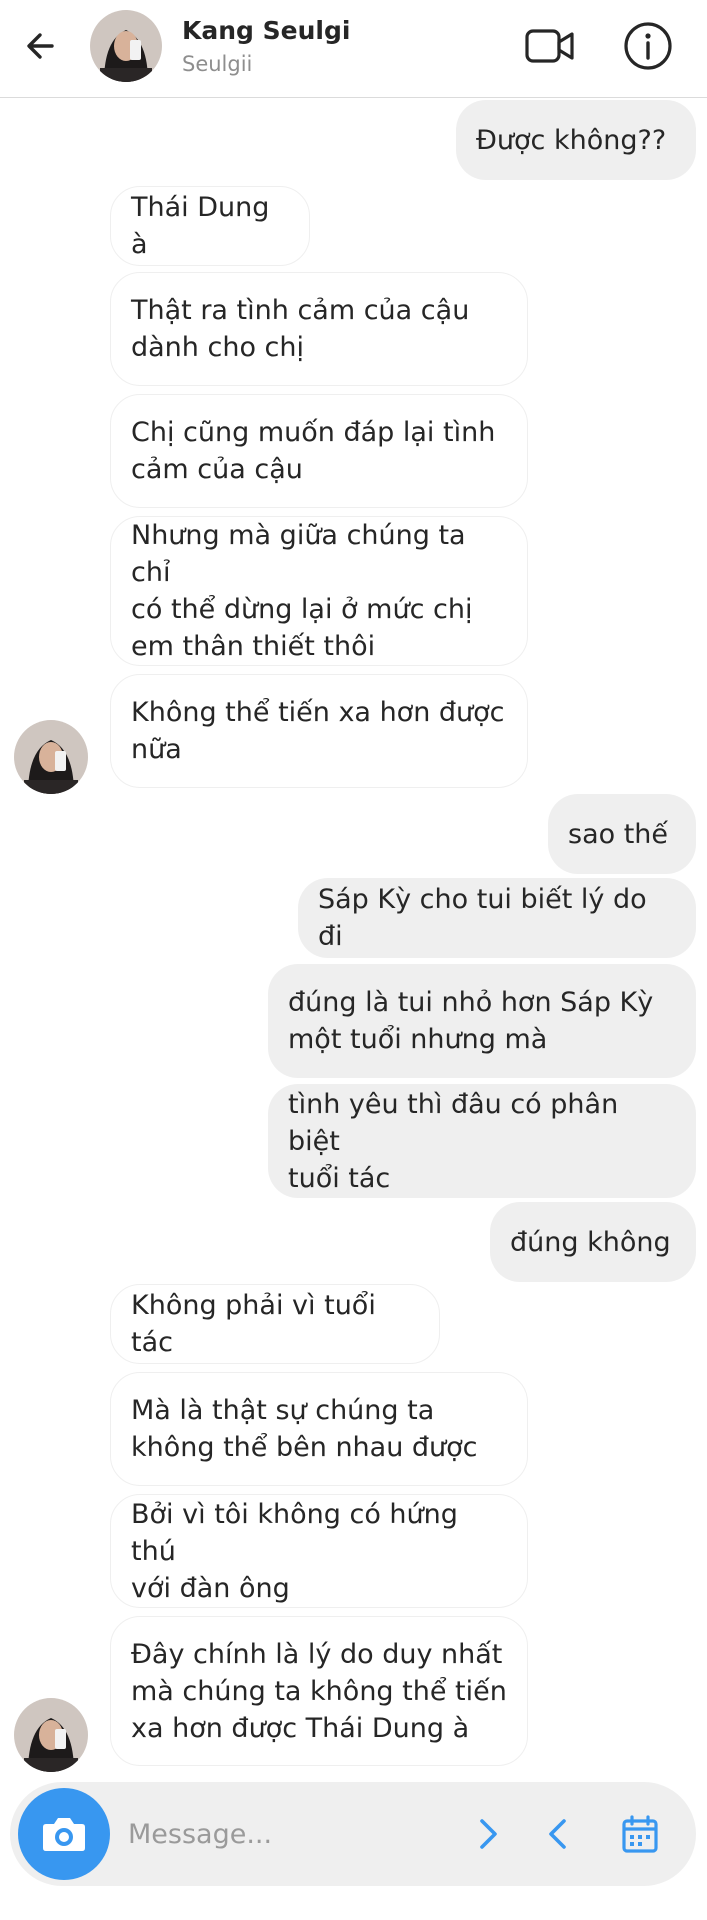 The height and width of the screenshot is (1920, 707). Describe the element at coordinates (576, 140) in the screenshot. I see `message-outgoing: Được không??` at that location.